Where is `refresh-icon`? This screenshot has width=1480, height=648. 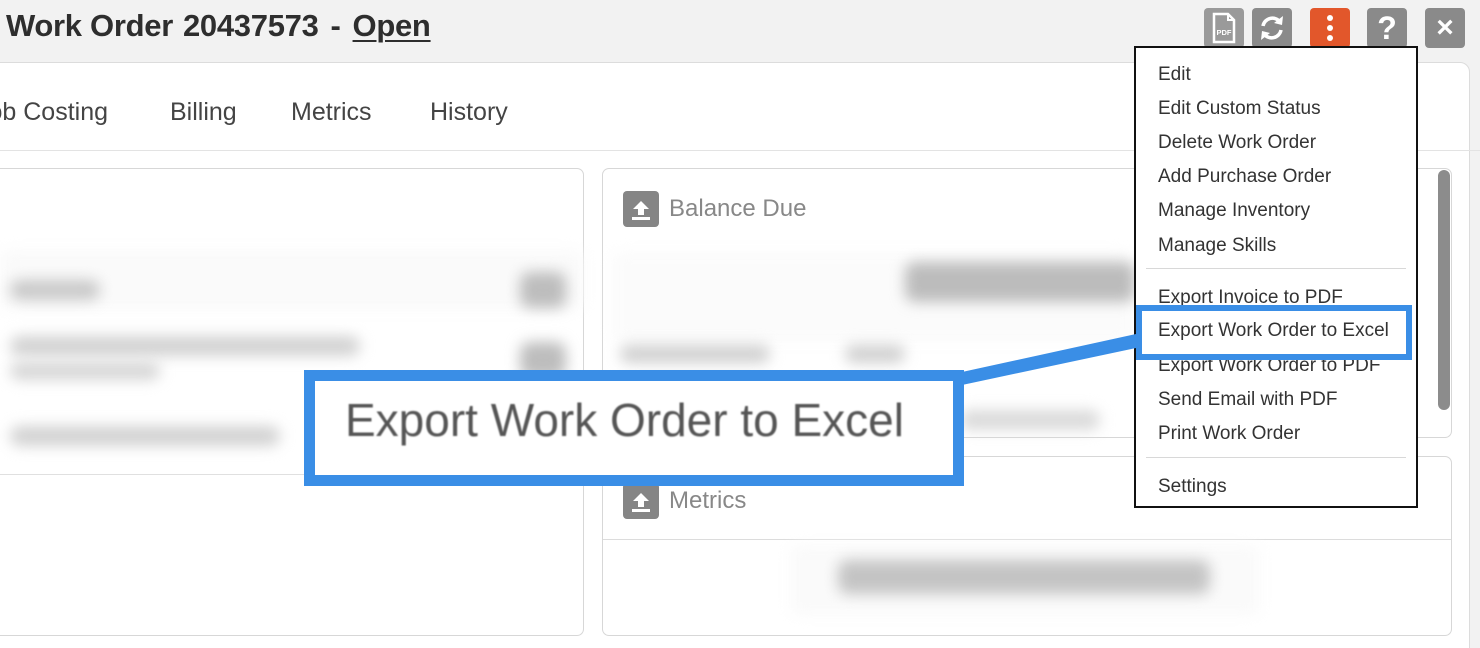 refresh-icon is located at coordinates (1272, 28).